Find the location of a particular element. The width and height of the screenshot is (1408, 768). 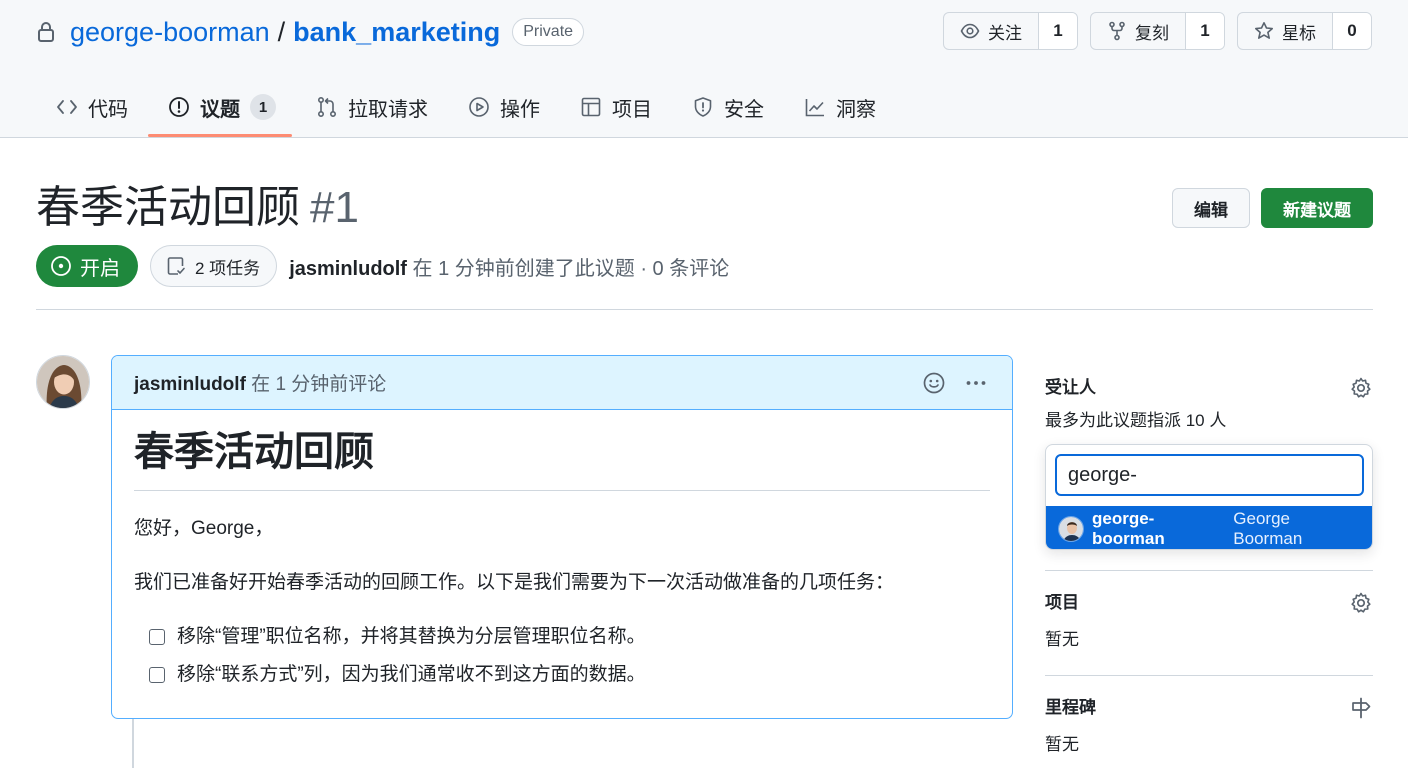

code-icon is located at coordinates (67, 107).